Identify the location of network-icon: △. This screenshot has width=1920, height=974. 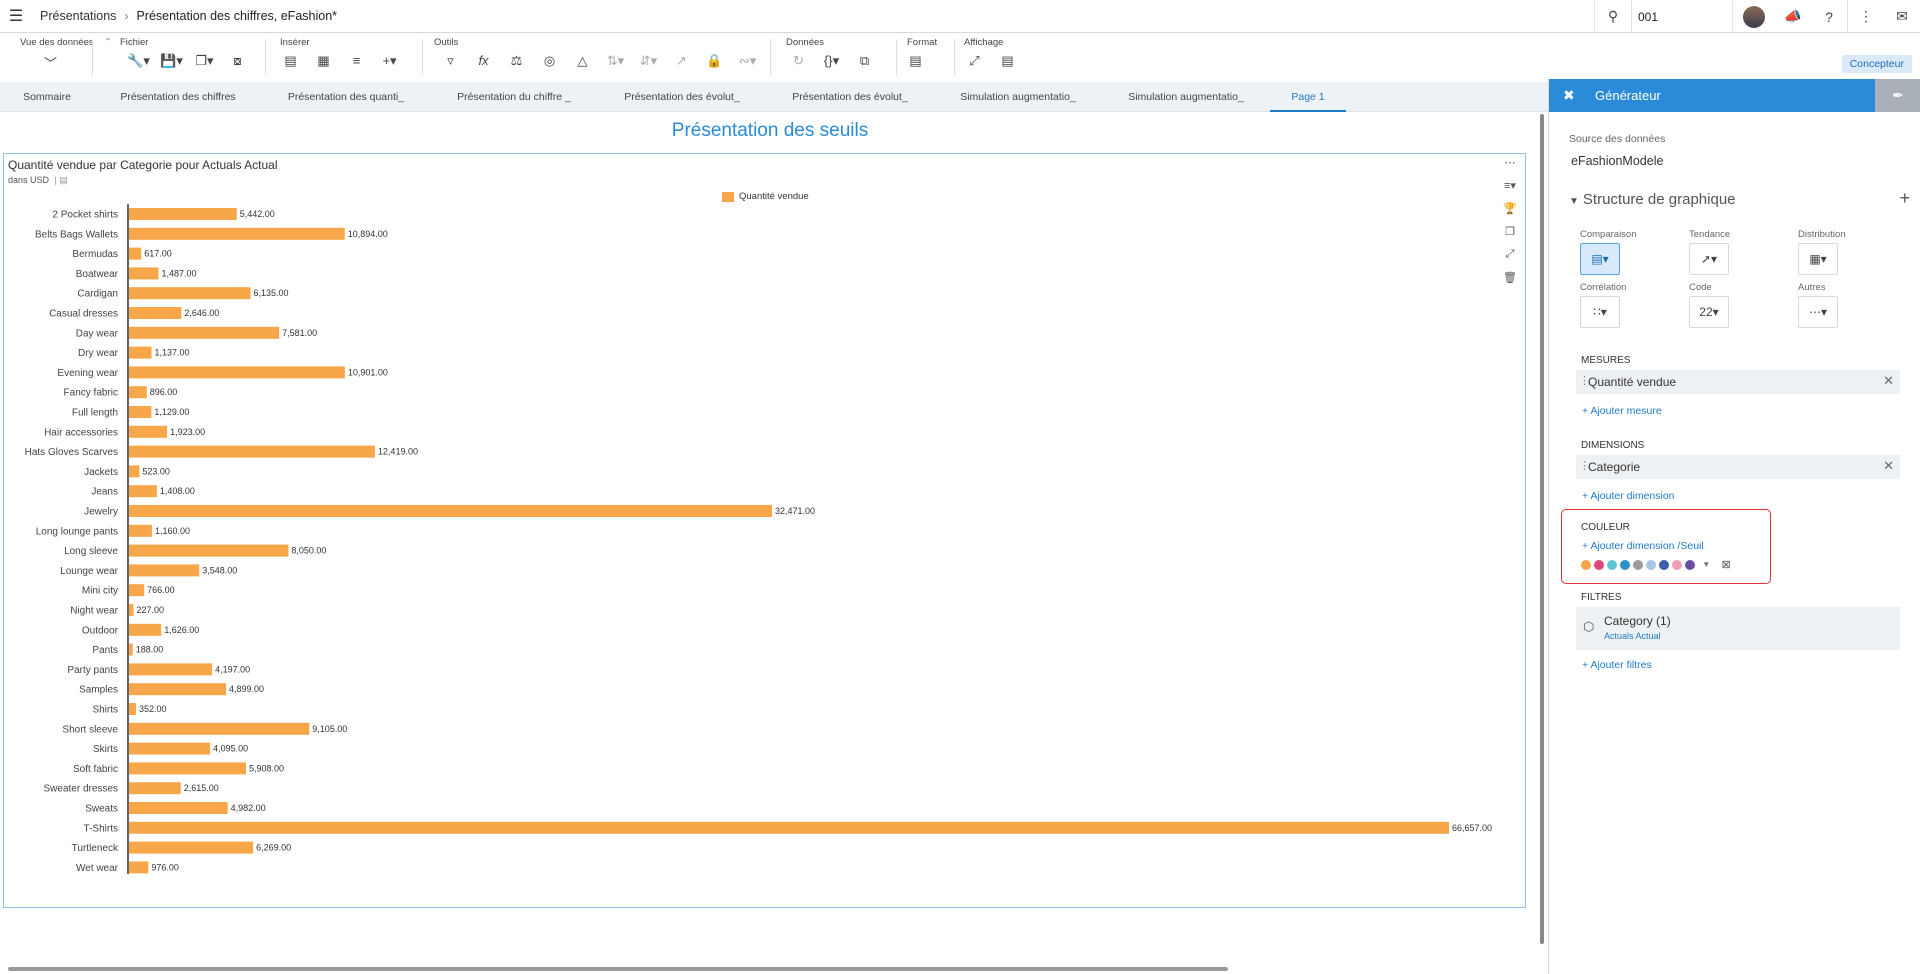
(582, 61).